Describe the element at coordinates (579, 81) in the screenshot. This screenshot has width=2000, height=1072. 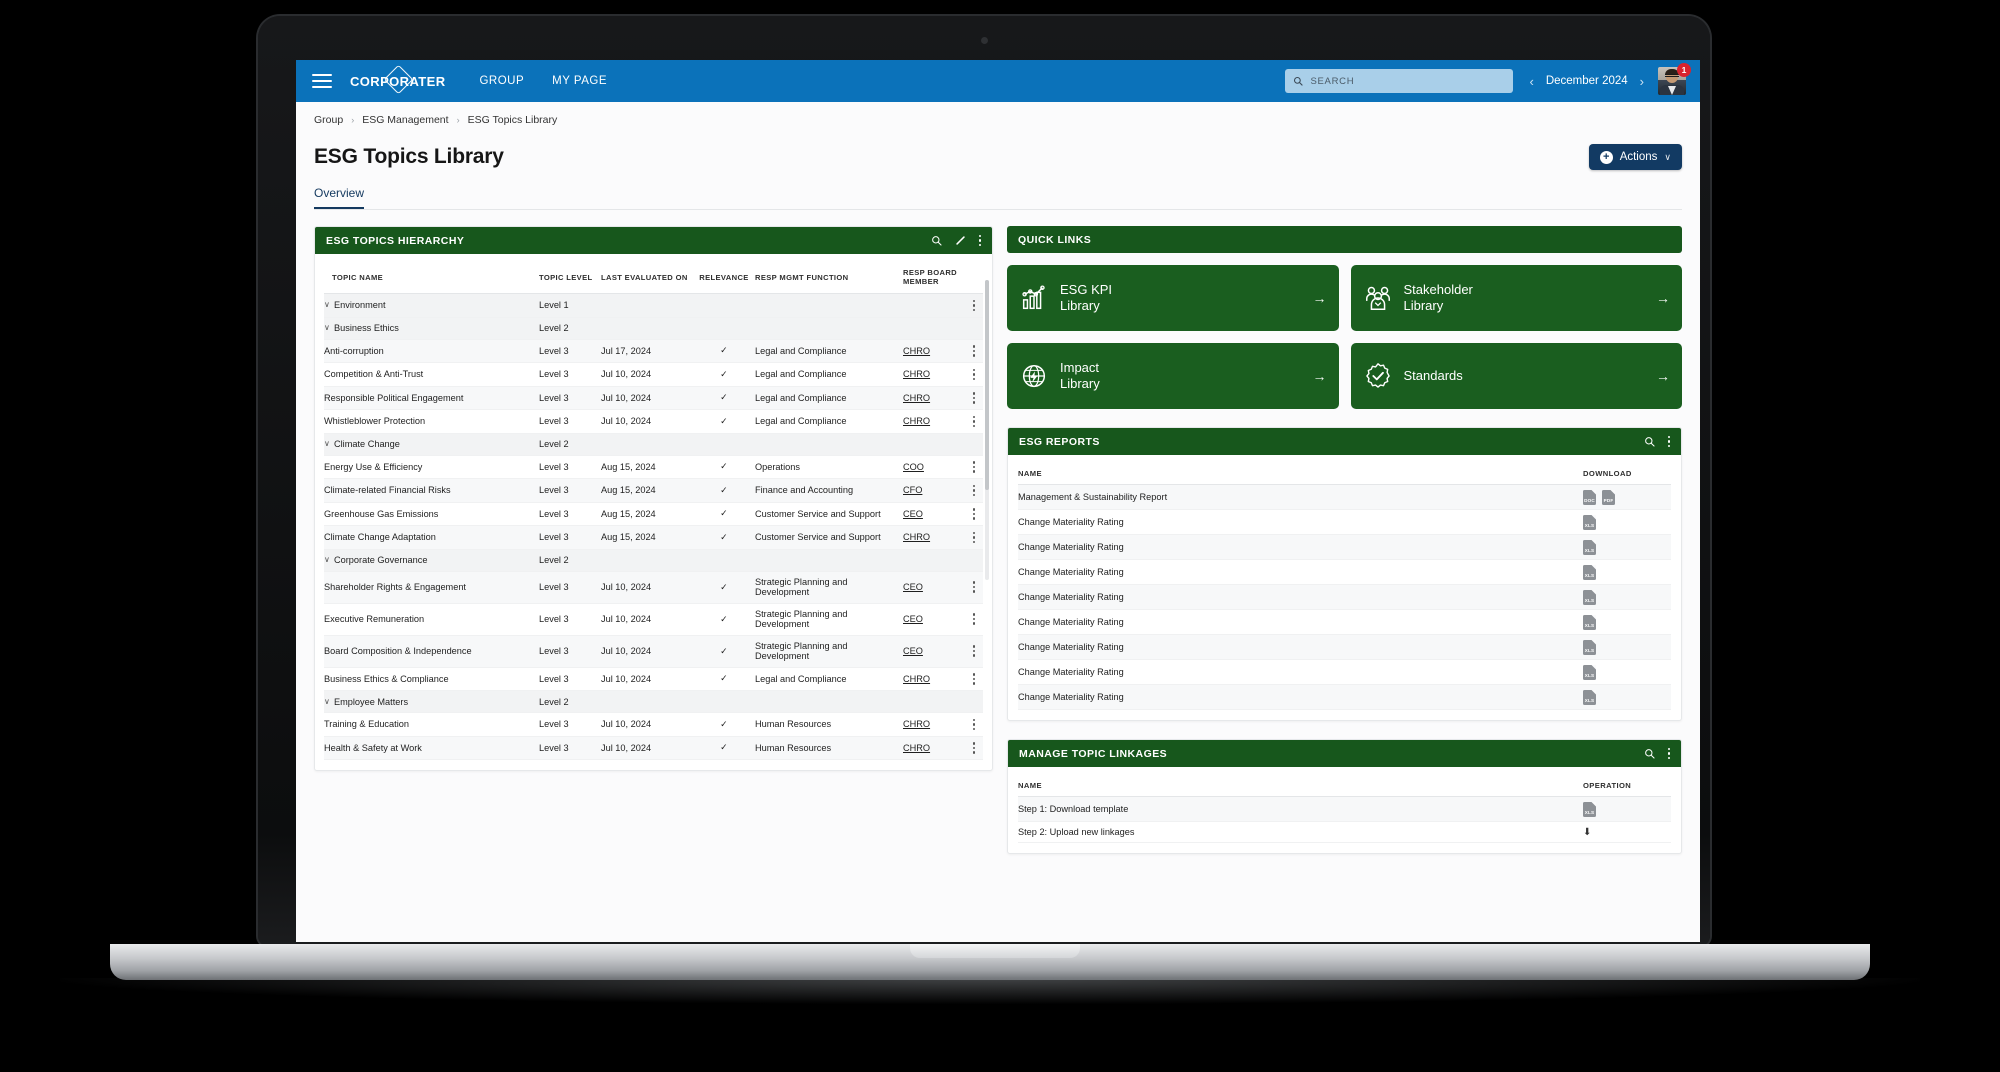
I see `nav-item-my-page: MY PAGE` at that location.